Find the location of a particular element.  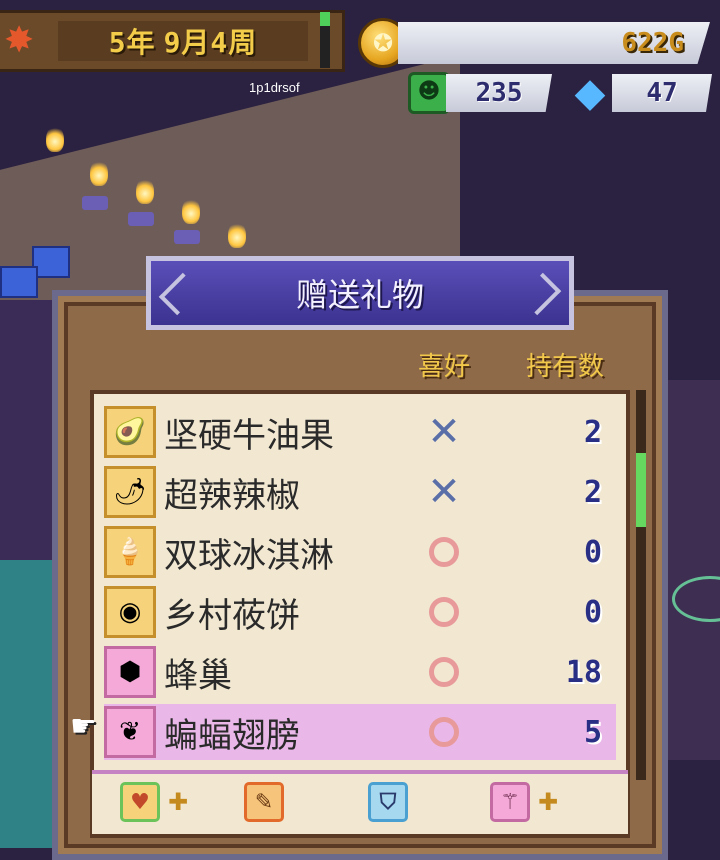

filter-shield-icon: ⛉ is located at coordinates (388, 802).